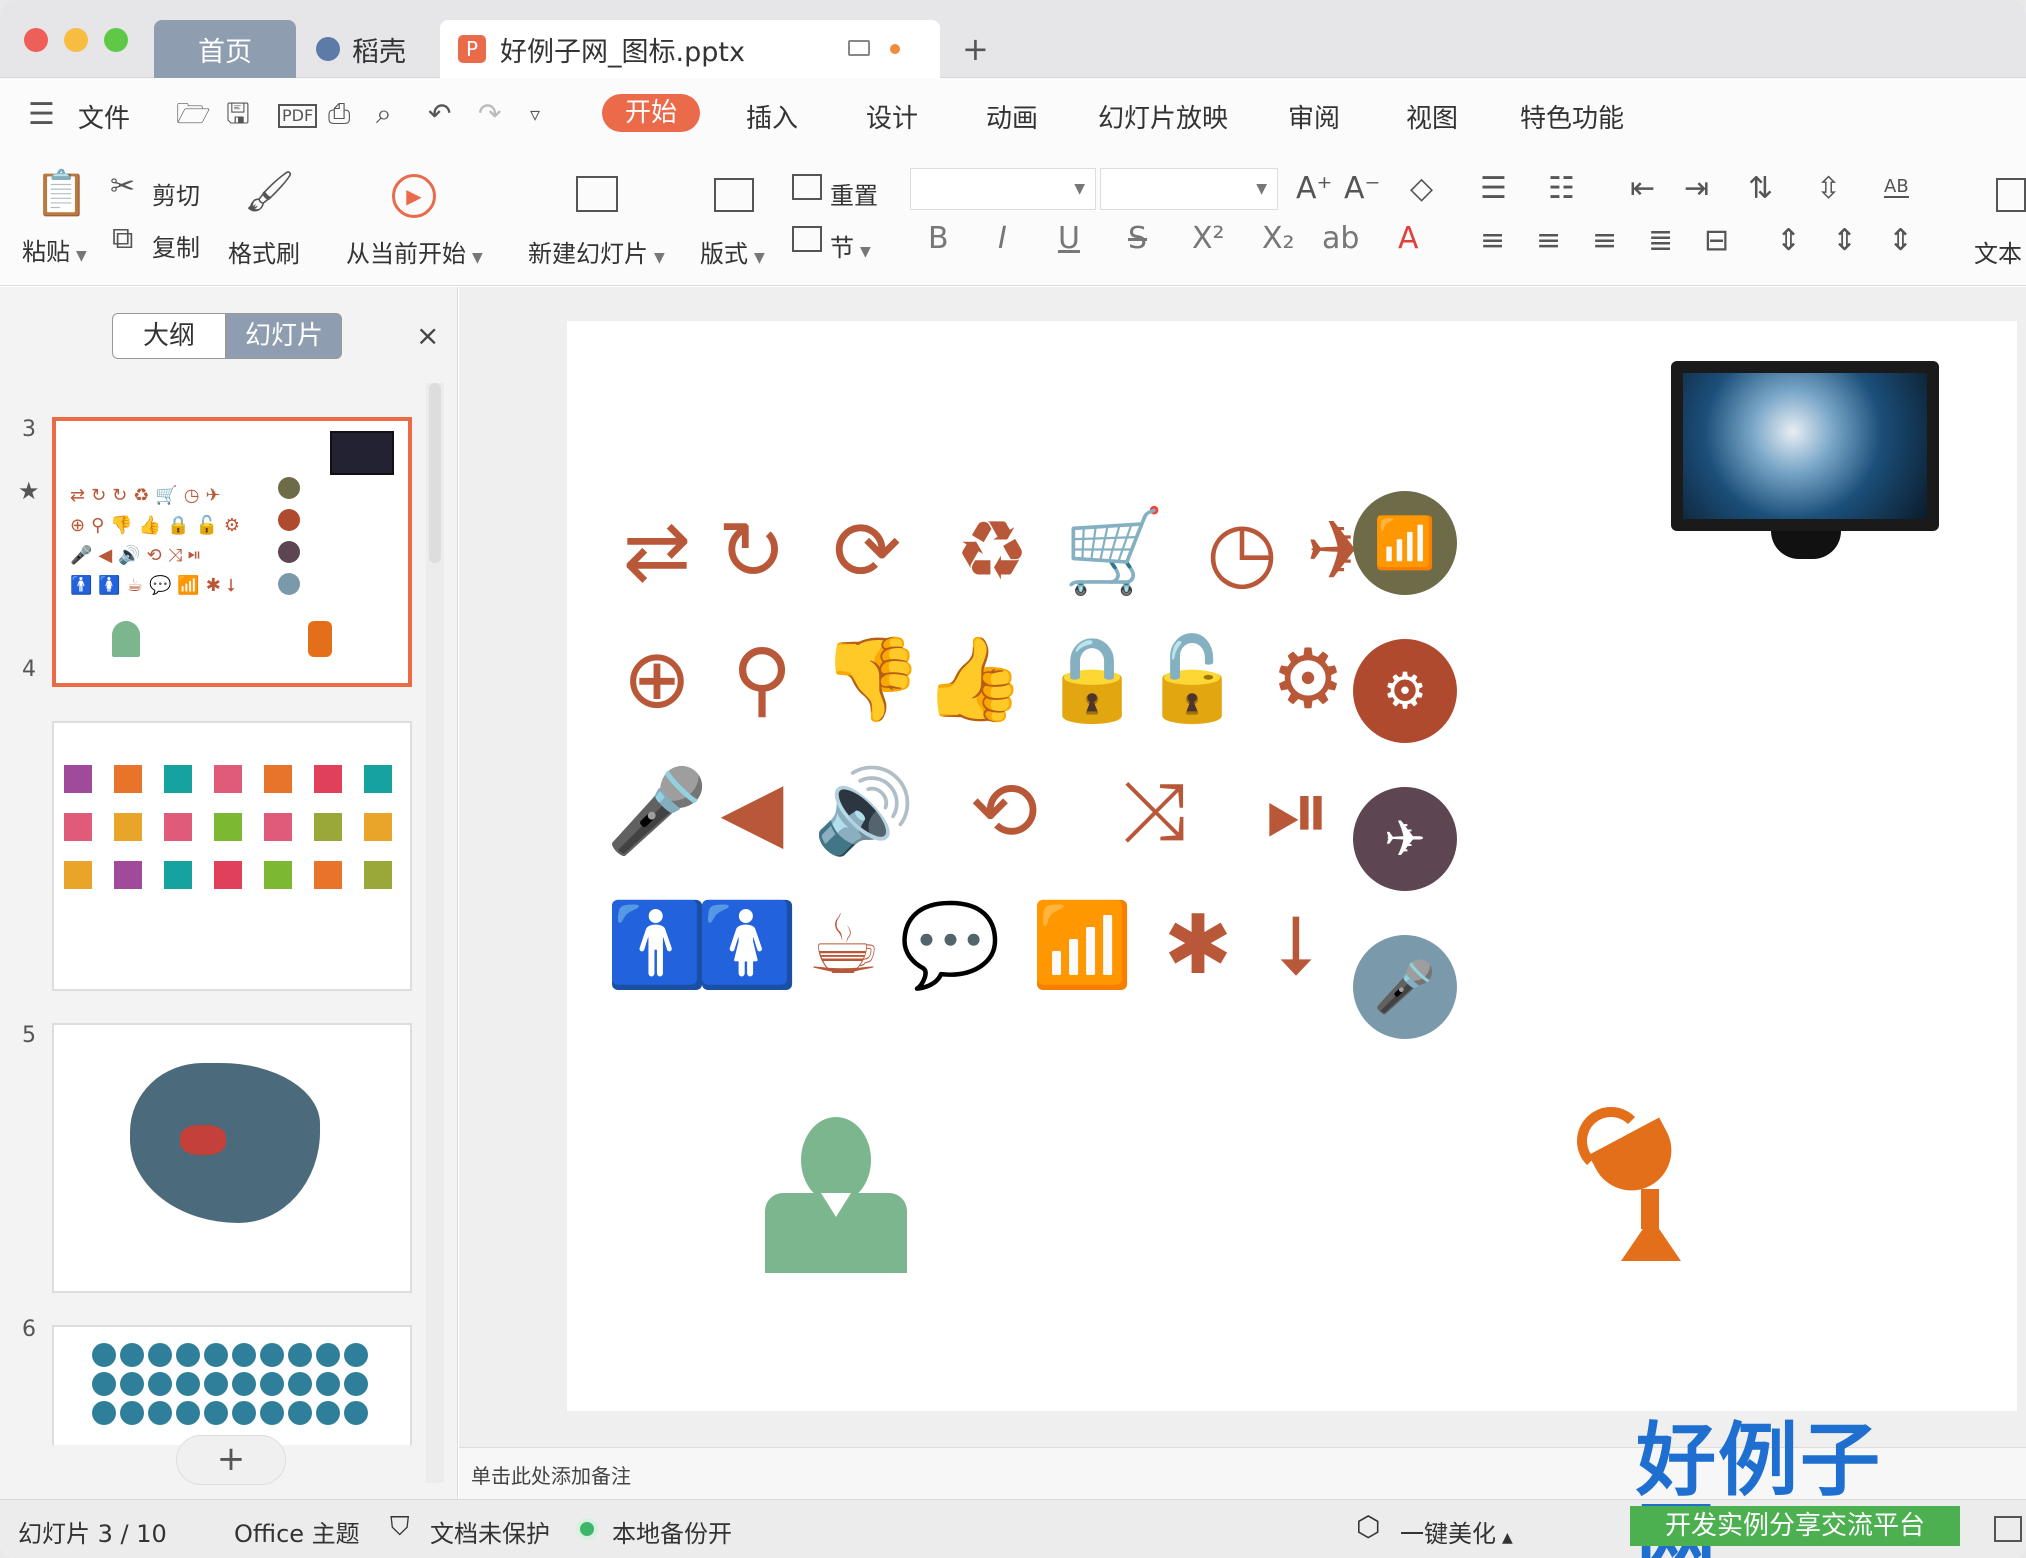 The height and width of the screenshot is (1558, 2026). Describe the element at coordinates (1314, 116) in the screenshot. I see `menu-review: 审阅` at that location.